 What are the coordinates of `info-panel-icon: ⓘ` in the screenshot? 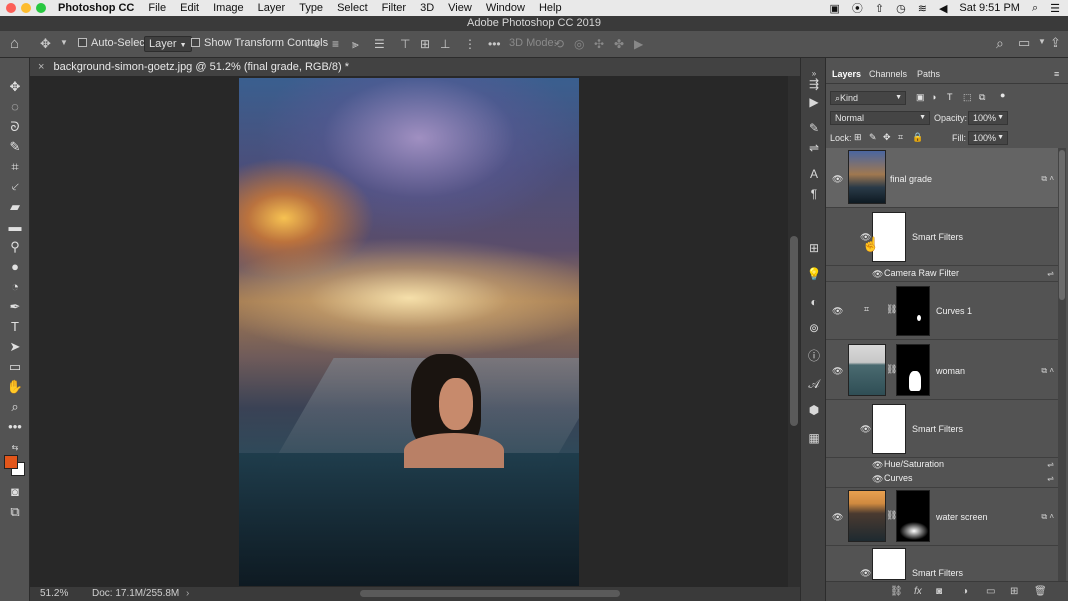 It's located at (814, 356).